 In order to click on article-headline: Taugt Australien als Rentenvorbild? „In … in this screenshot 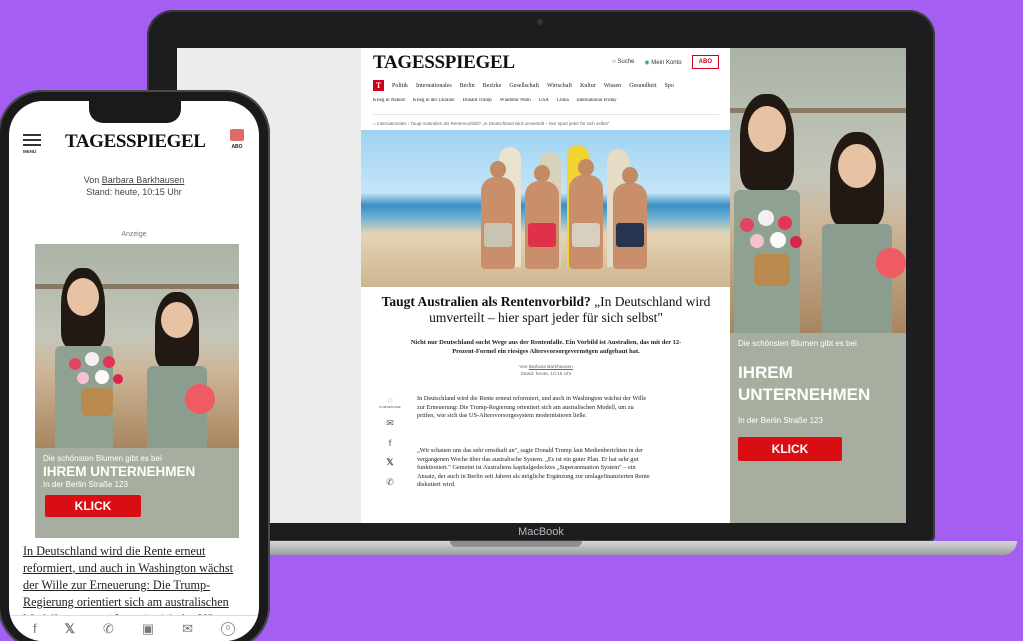, I will do `click(546, 309)`.